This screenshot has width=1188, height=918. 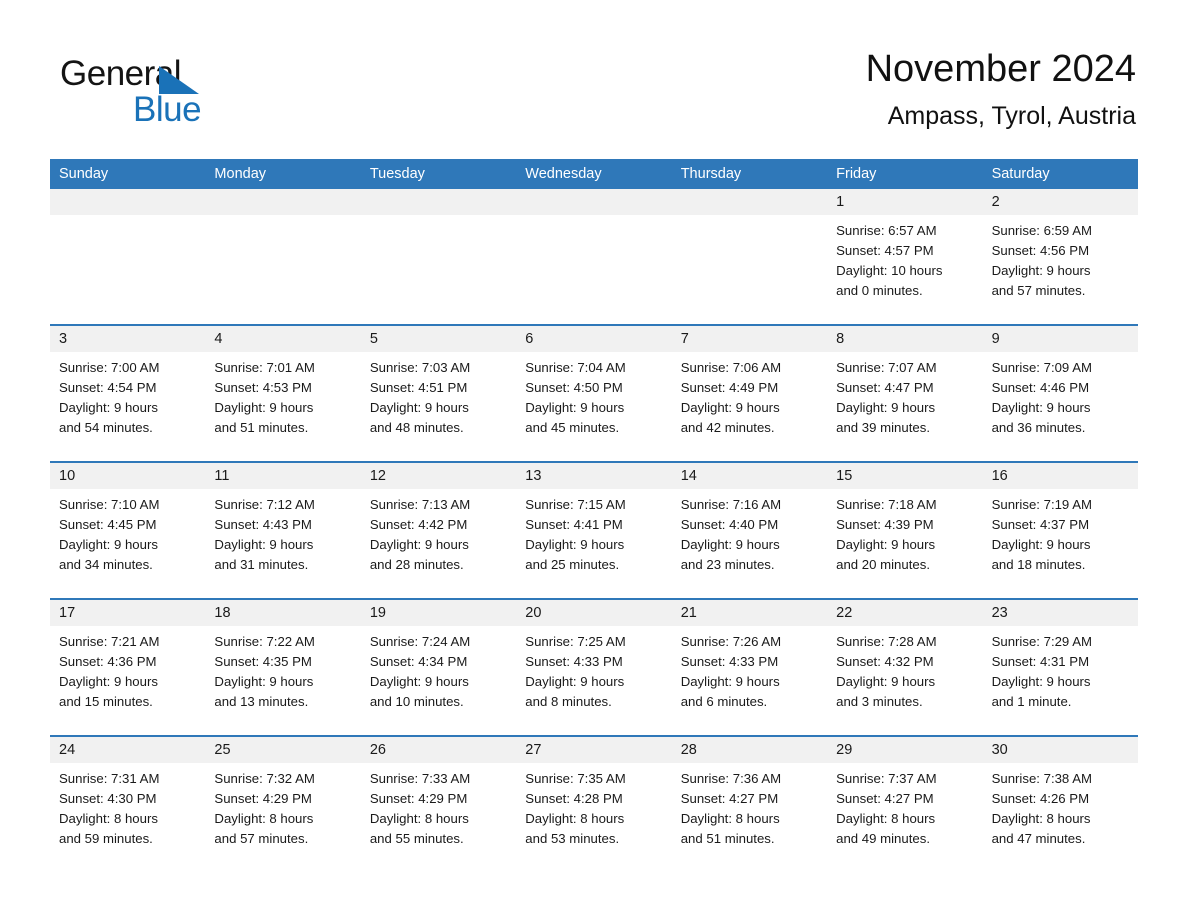 What do you see at coordinates (1060, 750) in the screenshot?
I see `day-number: 30` at bounding box center [1060, 750].